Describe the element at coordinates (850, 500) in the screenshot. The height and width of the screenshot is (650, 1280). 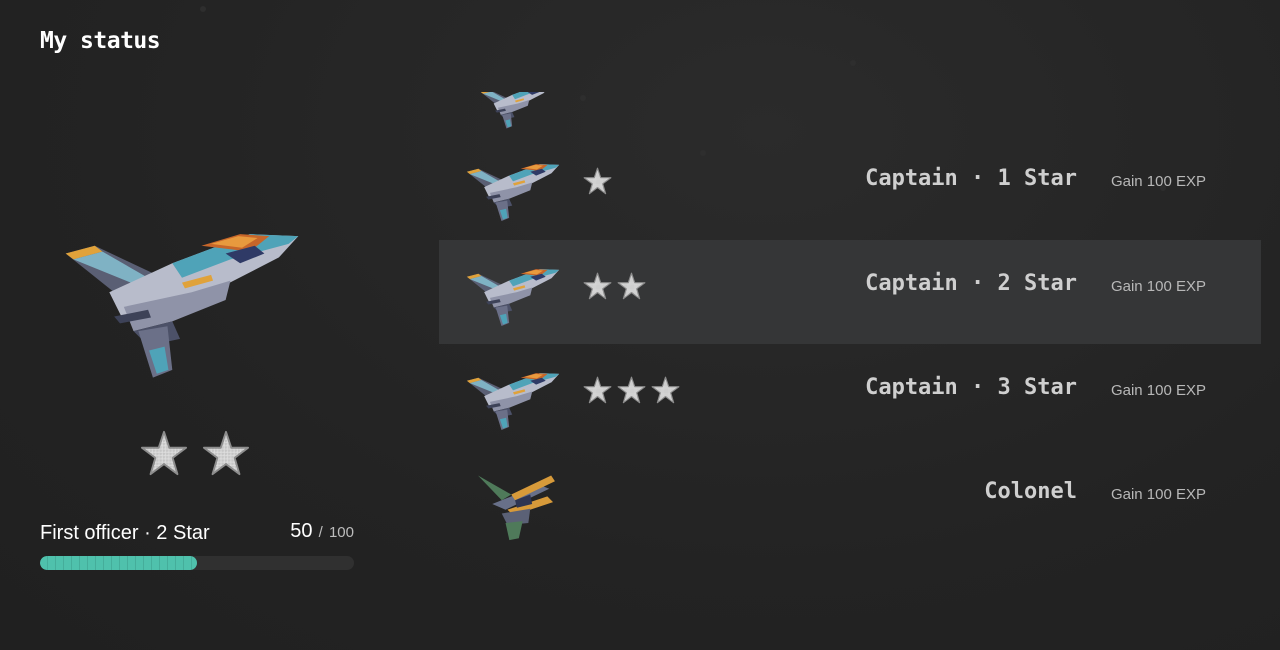
I see `rank-row: Colonel Gain 100 EXP` at that location.